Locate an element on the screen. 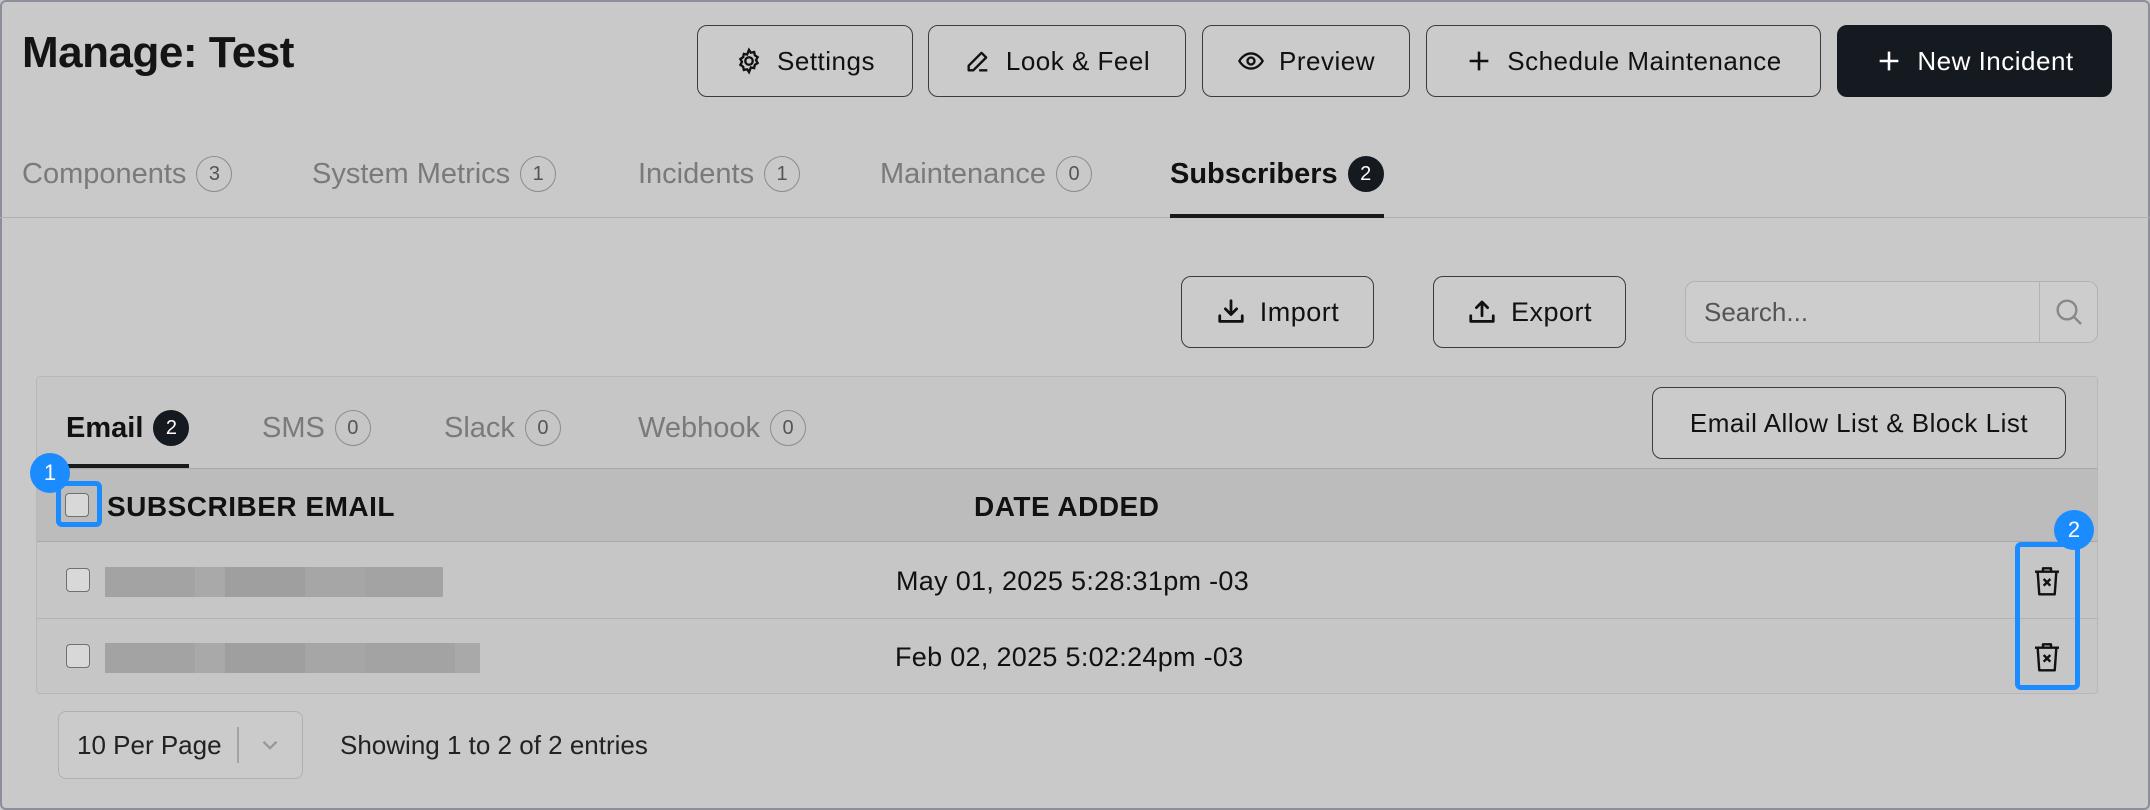  preview-button: Preview is located at coordinates (1306, 61).